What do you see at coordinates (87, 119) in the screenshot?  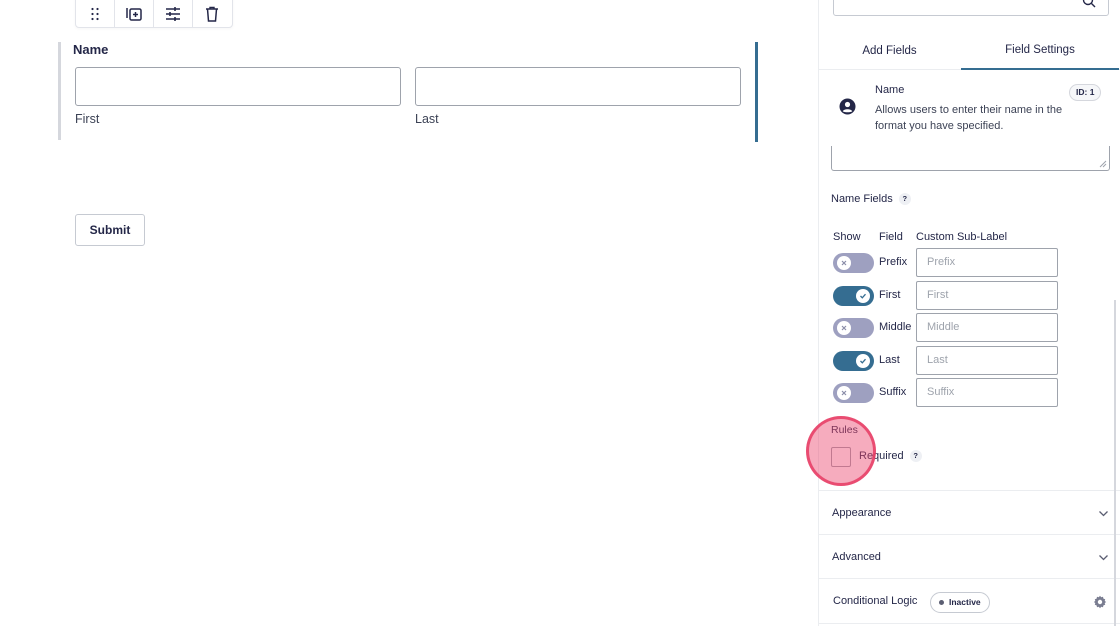 I see `first-sublabel: First` at bounding box center [87, 119].